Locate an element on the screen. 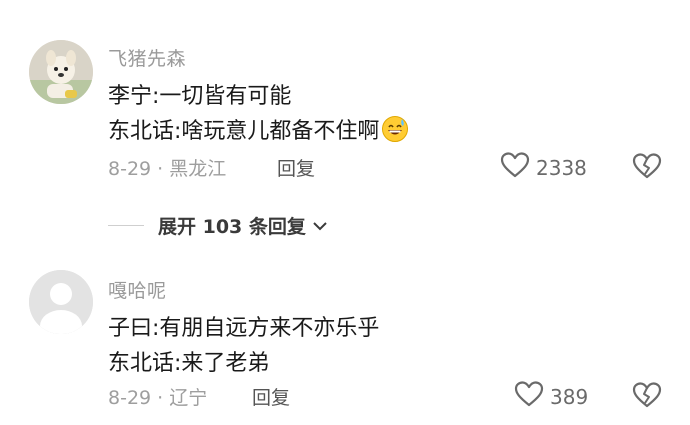 This screenshot has width=690, height=425. expand-replies-button: 展开 103 条回复 is located at coordinates (218, 225).